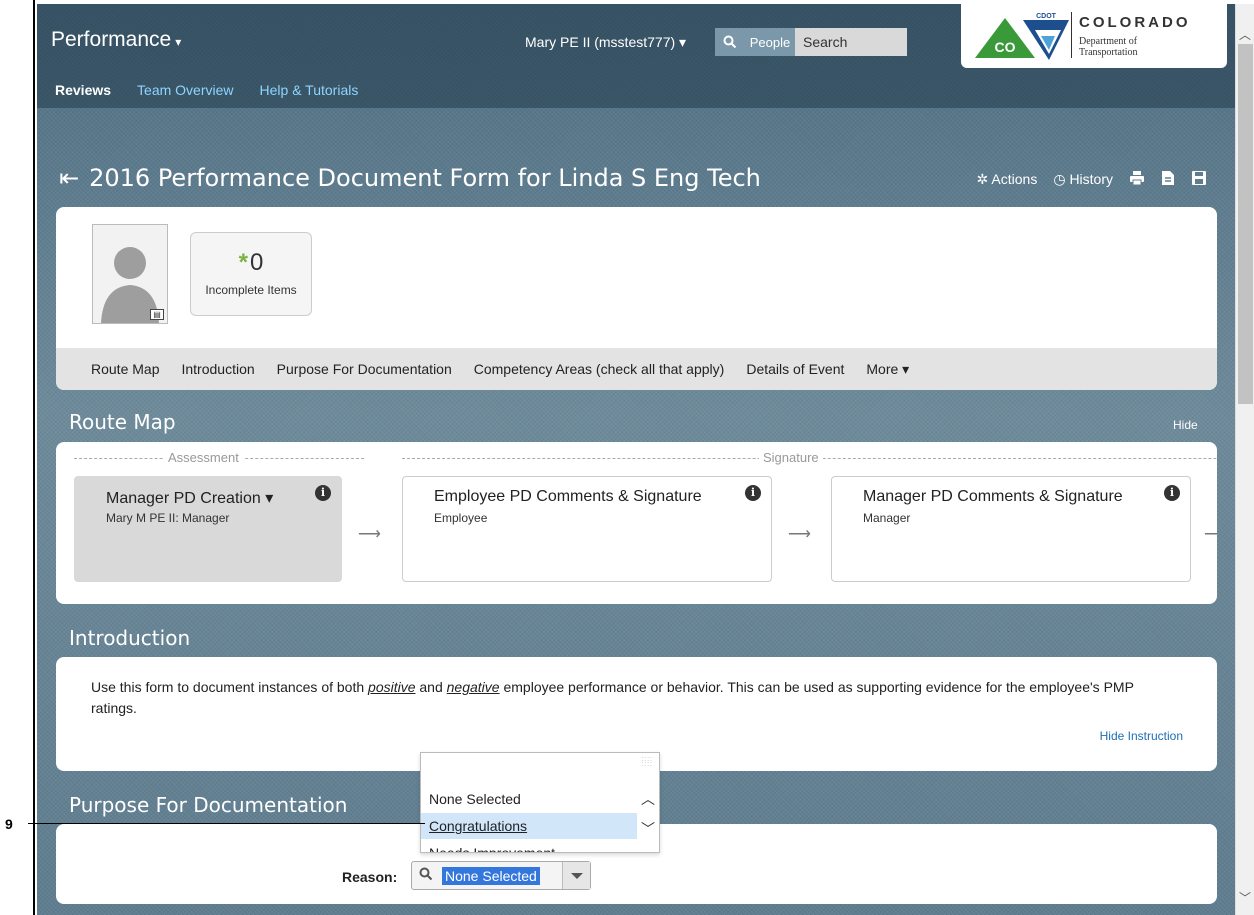 The image size is (1254, 915). What do you see at coordinates (1014, 179) in the screenshot?
I see `actions-label: Actions` at bounding box center [1014, 179].